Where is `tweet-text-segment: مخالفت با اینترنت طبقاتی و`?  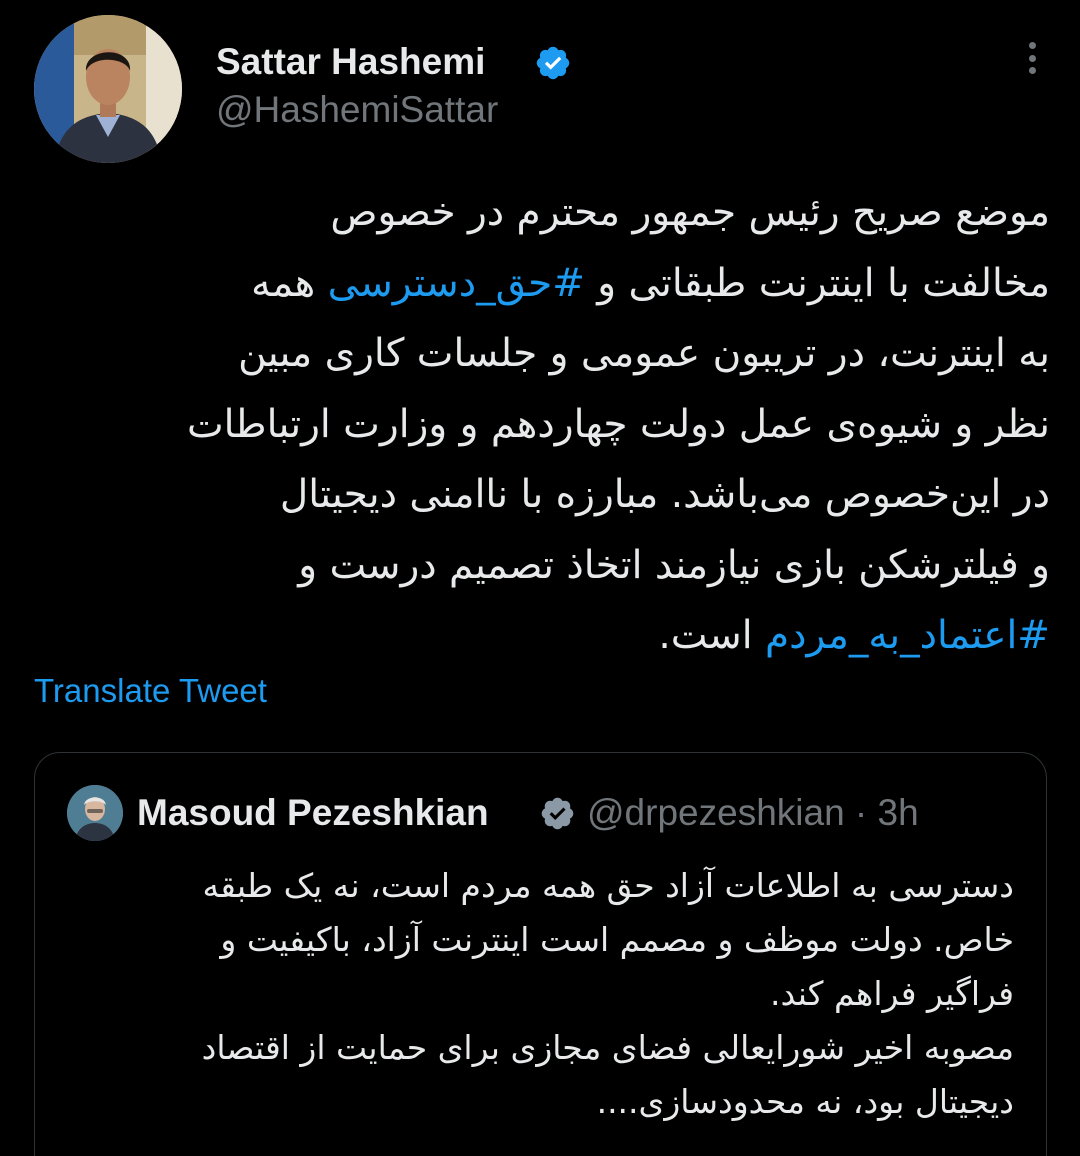 tweet-text-segment: مخالفت با اینترنت طبقاتی و is located at coordinates (817, 283).